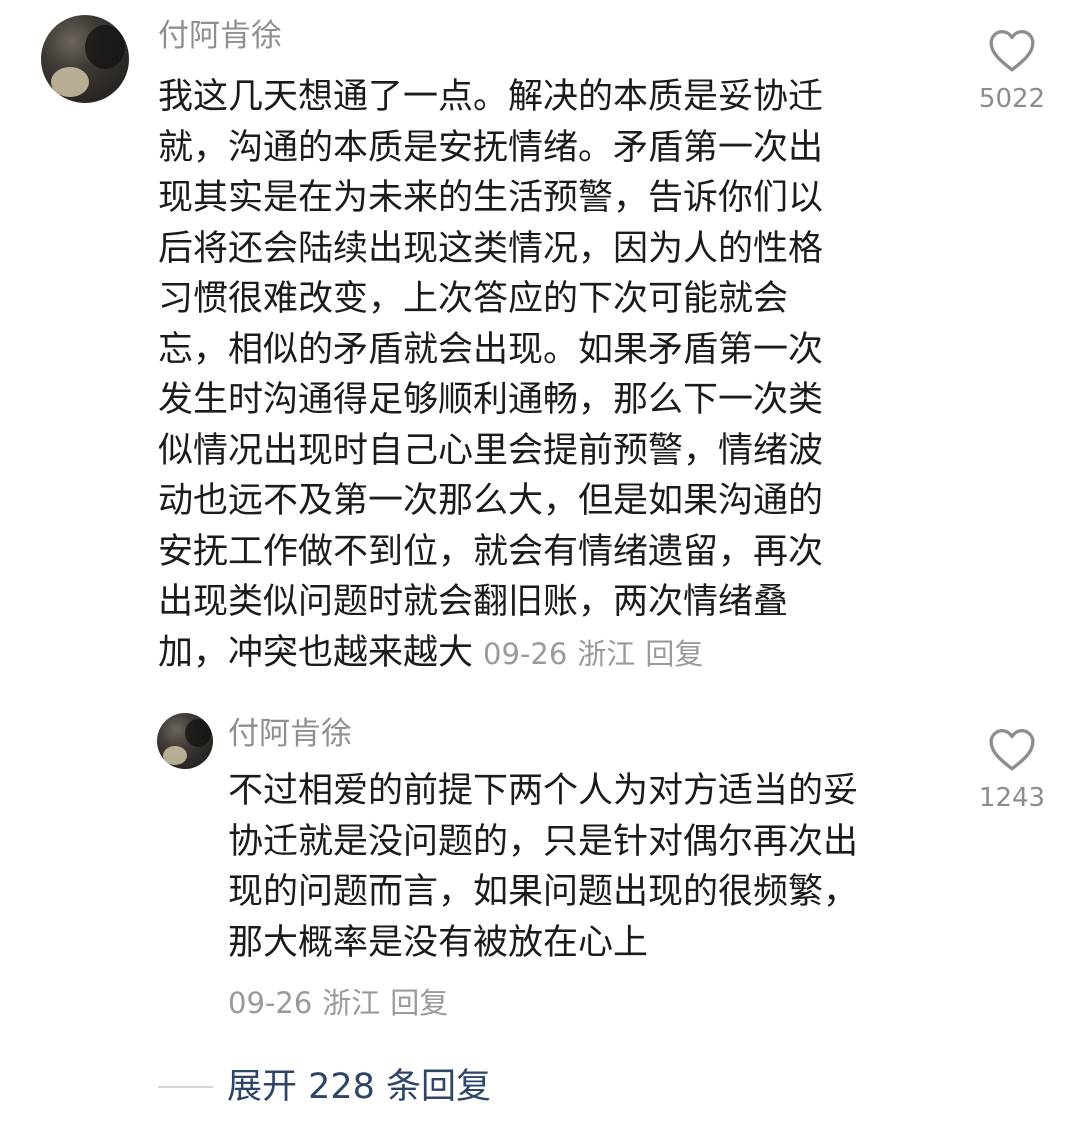 The width and height of the screenshot is (1080, 1126). Describe the element at coordinates (525, 653) in the screenshot. I see `comment-date: 09-26` at that location.